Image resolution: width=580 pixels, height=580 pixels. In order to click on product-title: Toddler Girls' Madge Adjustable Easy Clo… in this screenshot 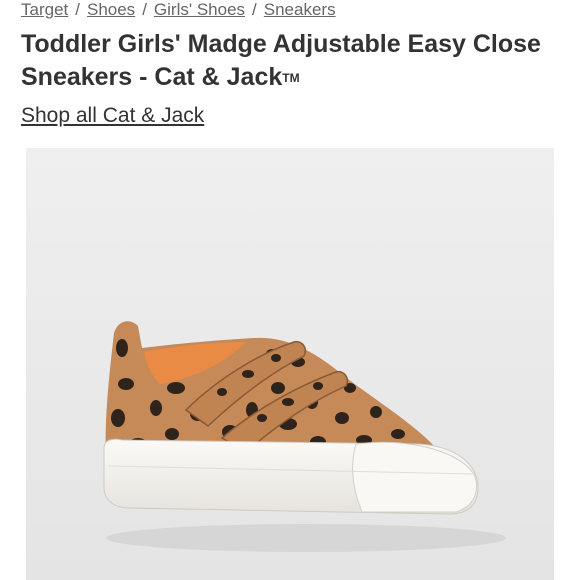, I will do `click(291, 61)`.